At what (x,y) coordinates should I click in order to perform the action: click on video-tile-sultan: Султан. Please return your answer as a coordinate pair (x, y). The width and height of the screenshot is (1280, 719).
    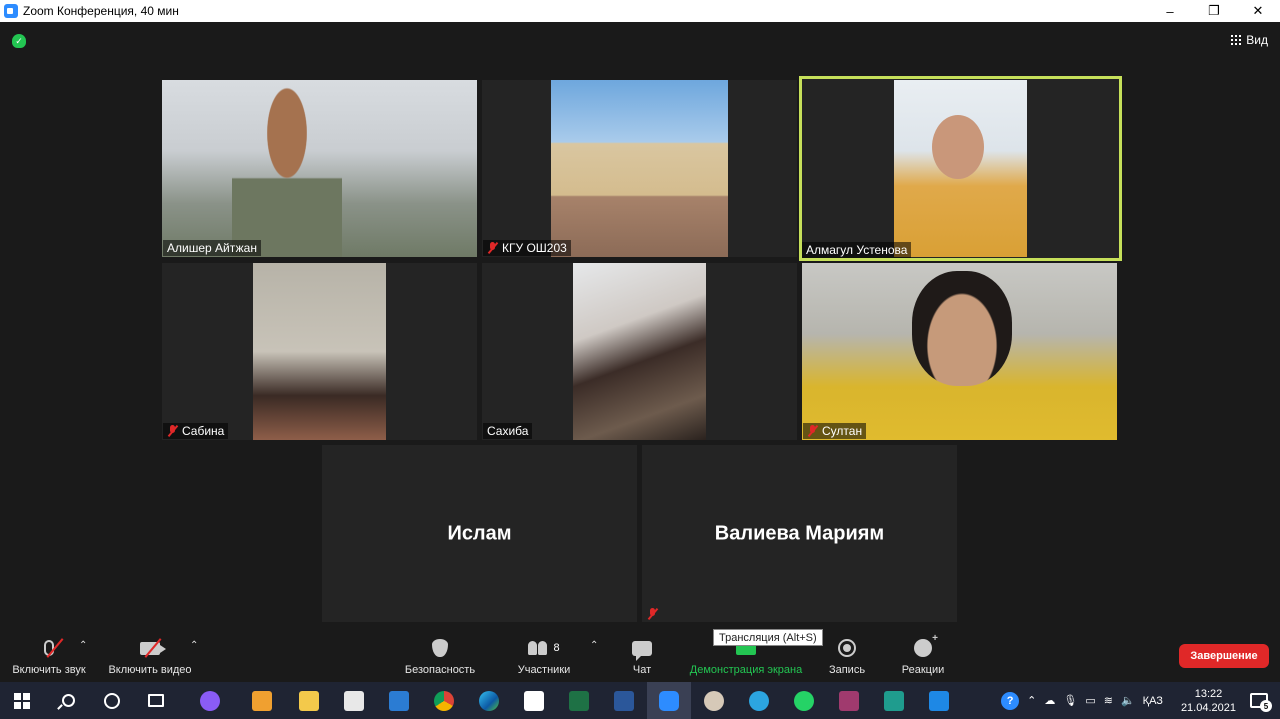
    Looking at the image, I should click on (959, 351).